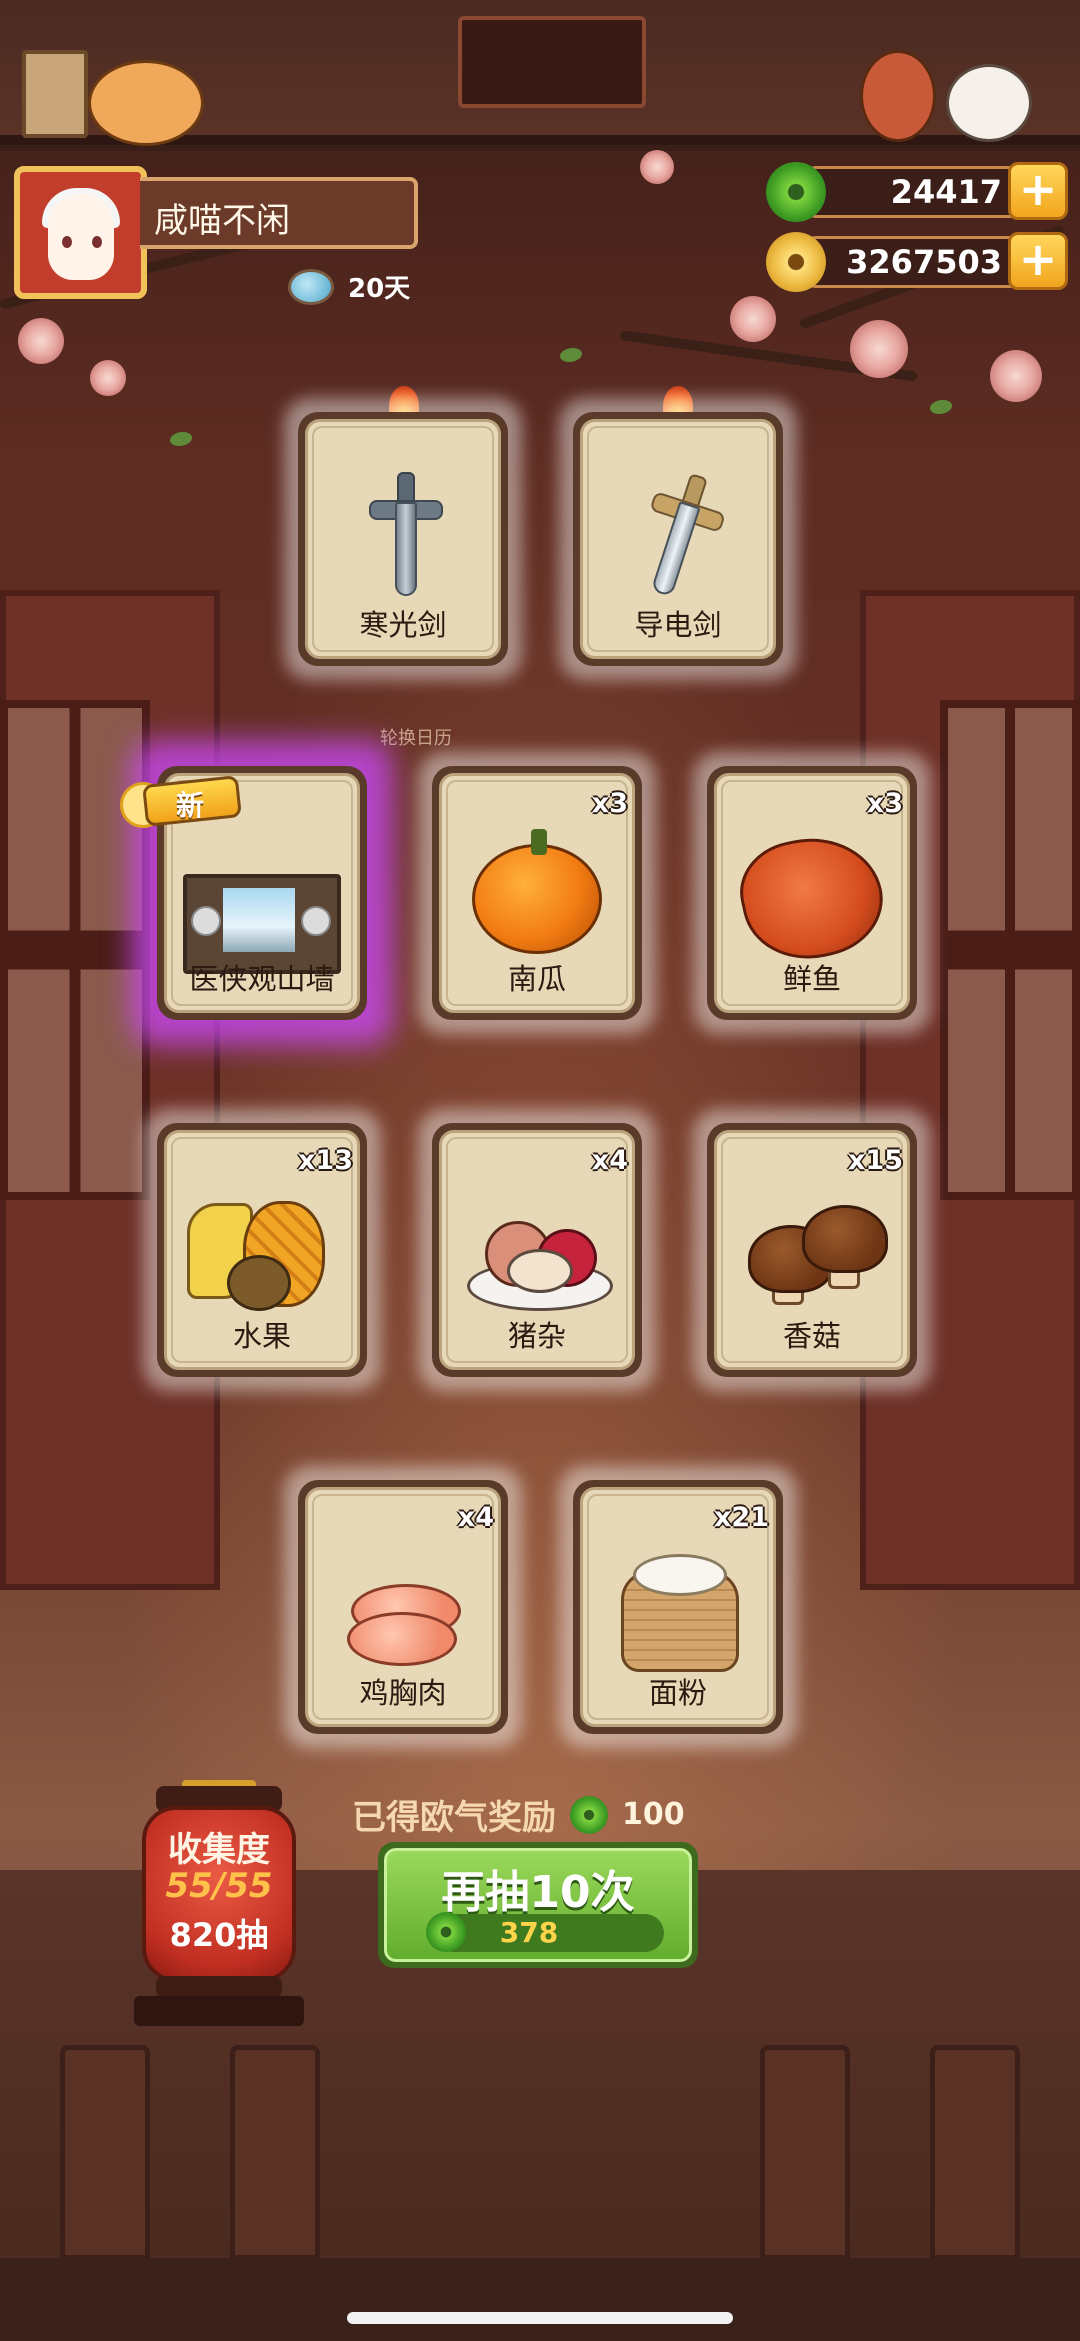  I want to click on reward-card: x3 鲜鱼, so click(812, 893).